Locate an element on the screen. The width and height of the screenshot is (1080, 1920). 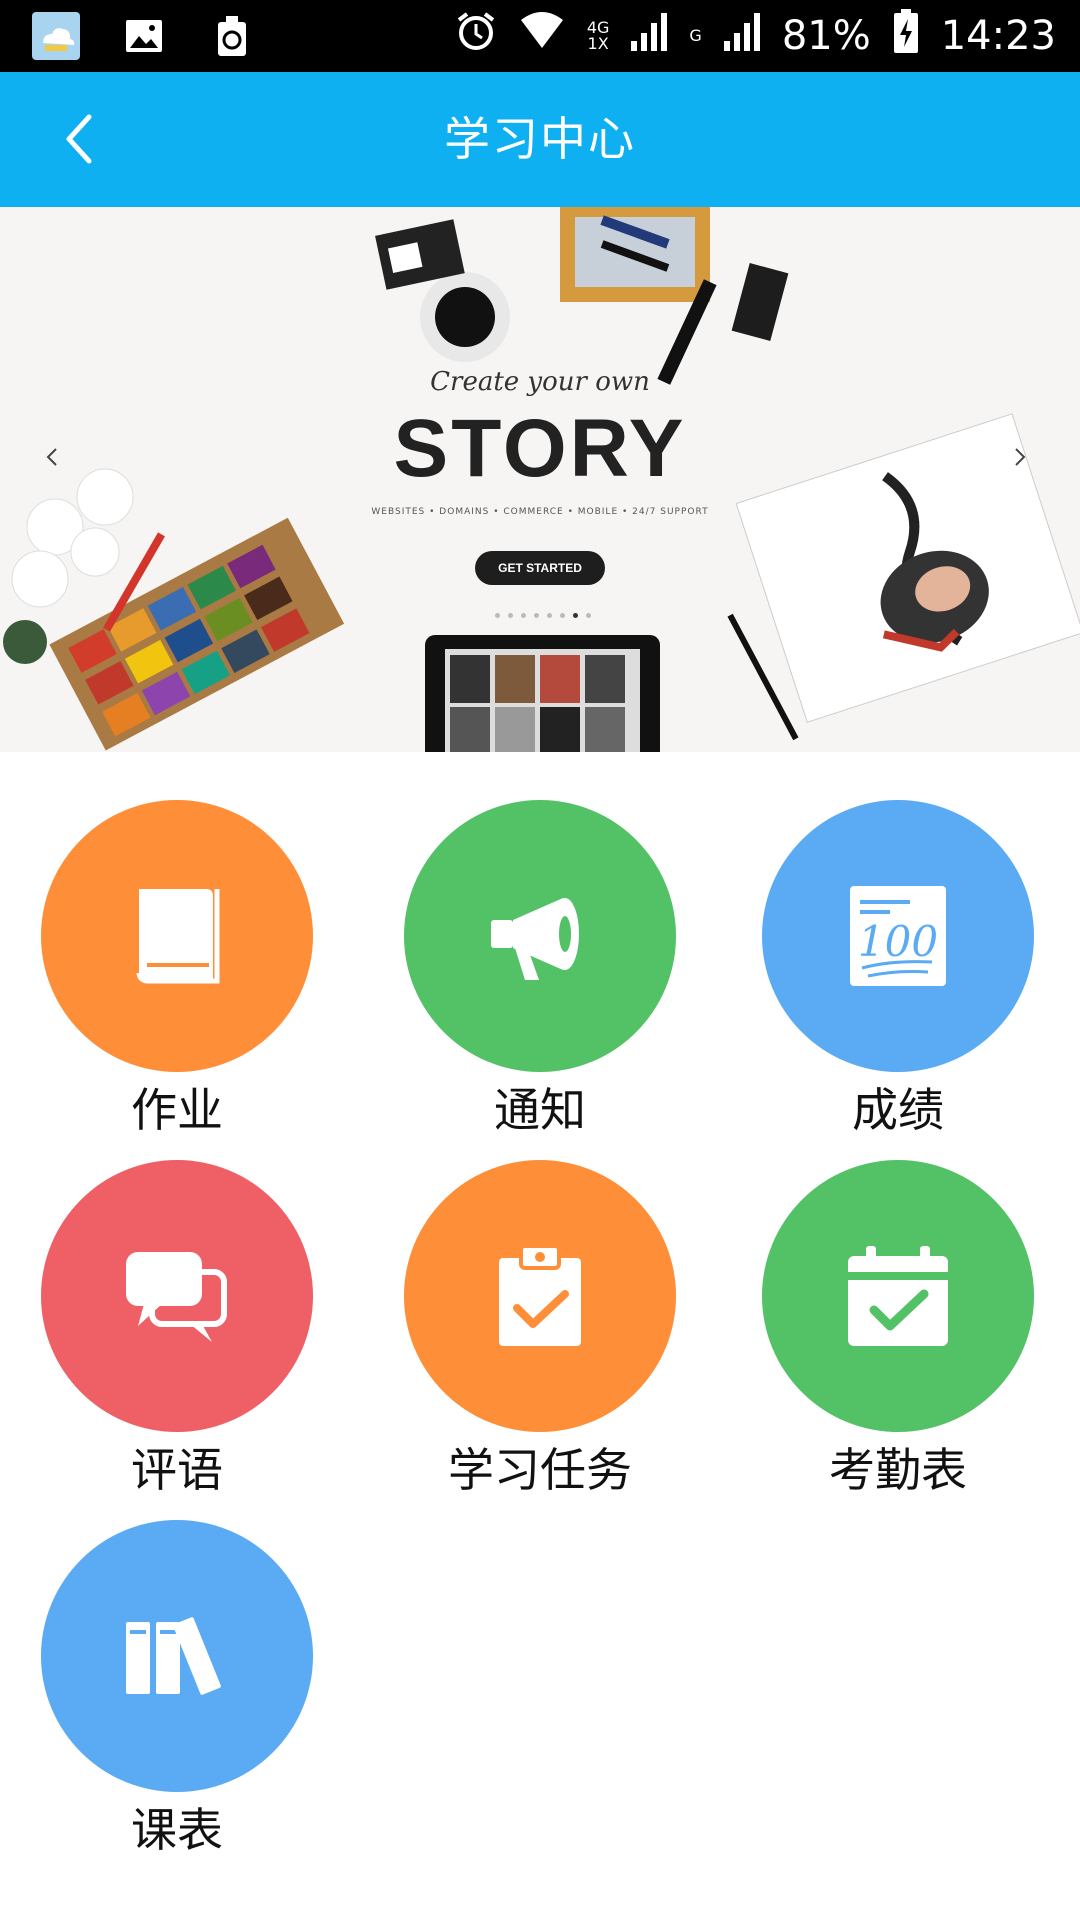
signal-icon is located at coordinates (649, 36).